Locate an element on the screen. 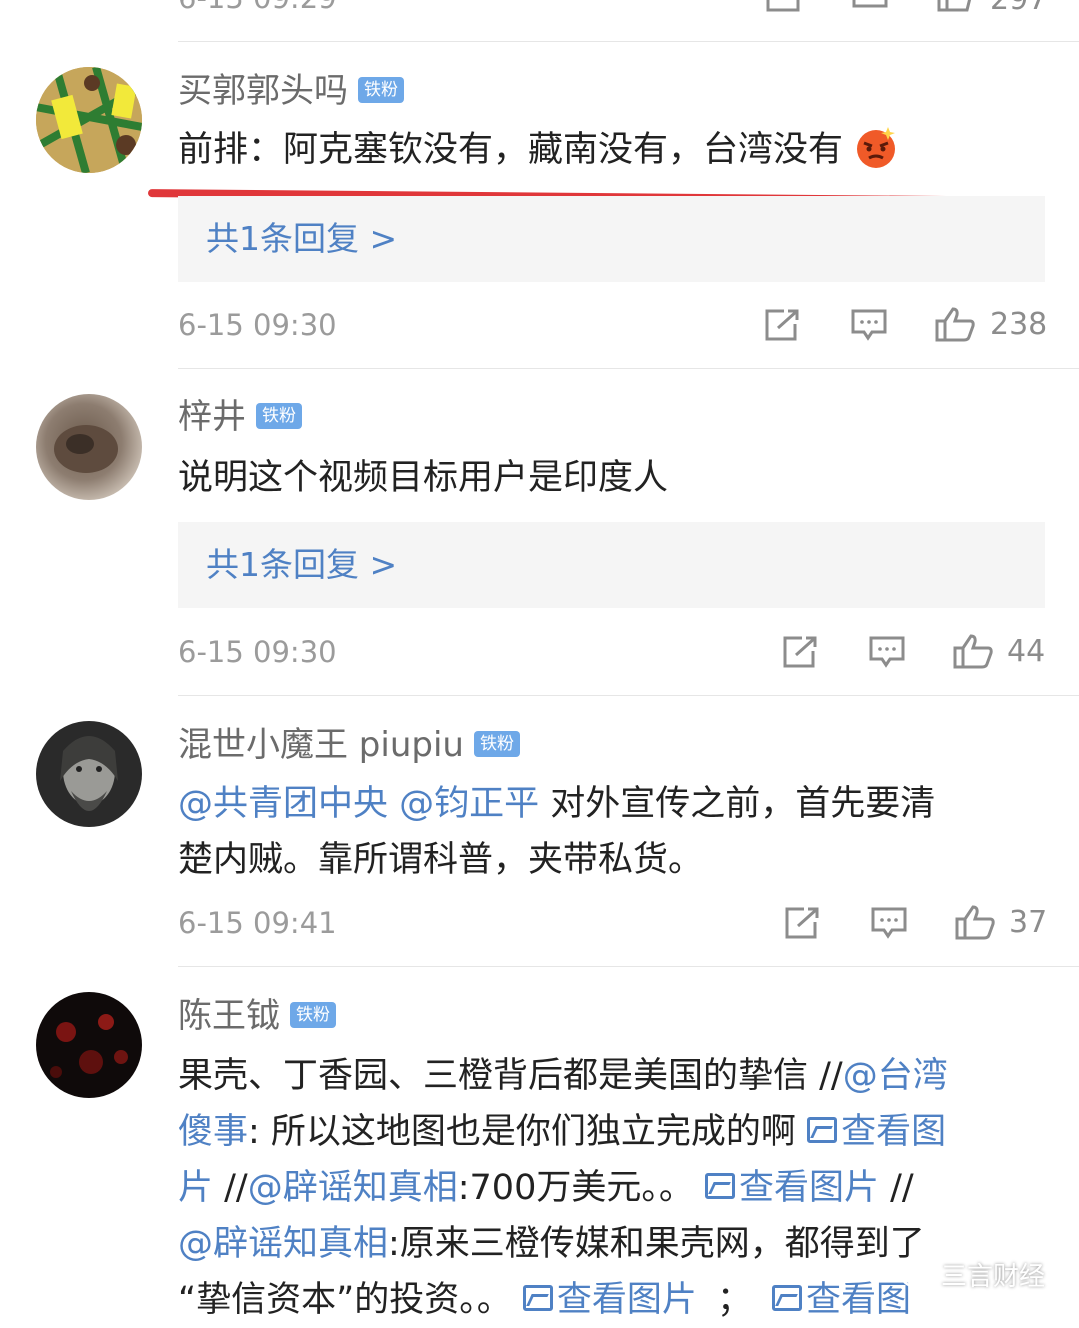 This screenshot has height=1328, width=1079. username: 买郭郭头吗 铁粉 is located at coordinates (291, 91).